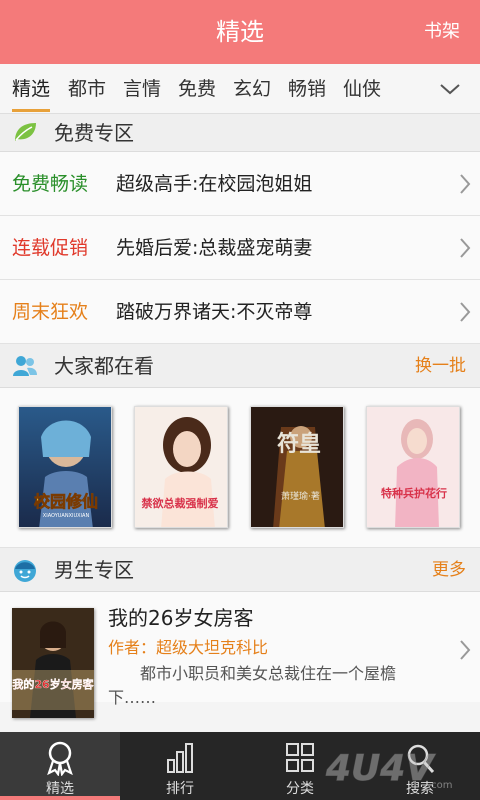 The height and width of the screenshot is (800, 480). What do you see at coordinates (299, 444) in the screenshot?
I see `cover-title: 符皇` at bounding box center [299, 444].